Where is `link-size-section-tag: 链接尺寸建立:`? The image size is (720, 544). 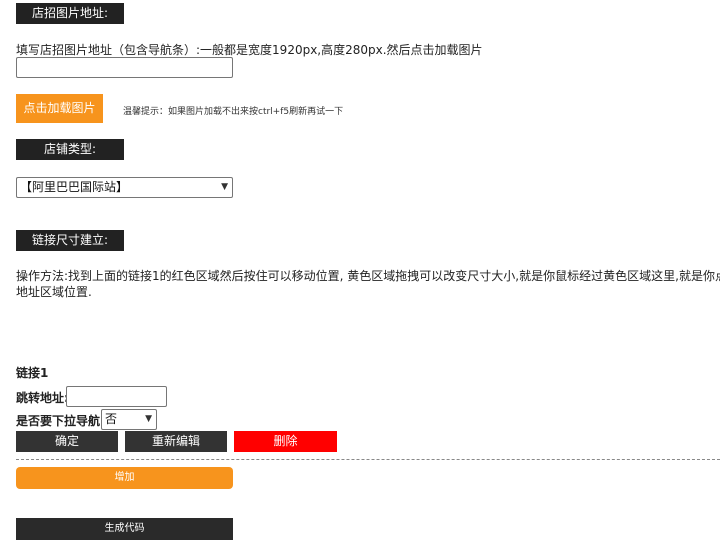
link-size-section-tag: 链接尺寸建立: is located at coordinates (70, 240).